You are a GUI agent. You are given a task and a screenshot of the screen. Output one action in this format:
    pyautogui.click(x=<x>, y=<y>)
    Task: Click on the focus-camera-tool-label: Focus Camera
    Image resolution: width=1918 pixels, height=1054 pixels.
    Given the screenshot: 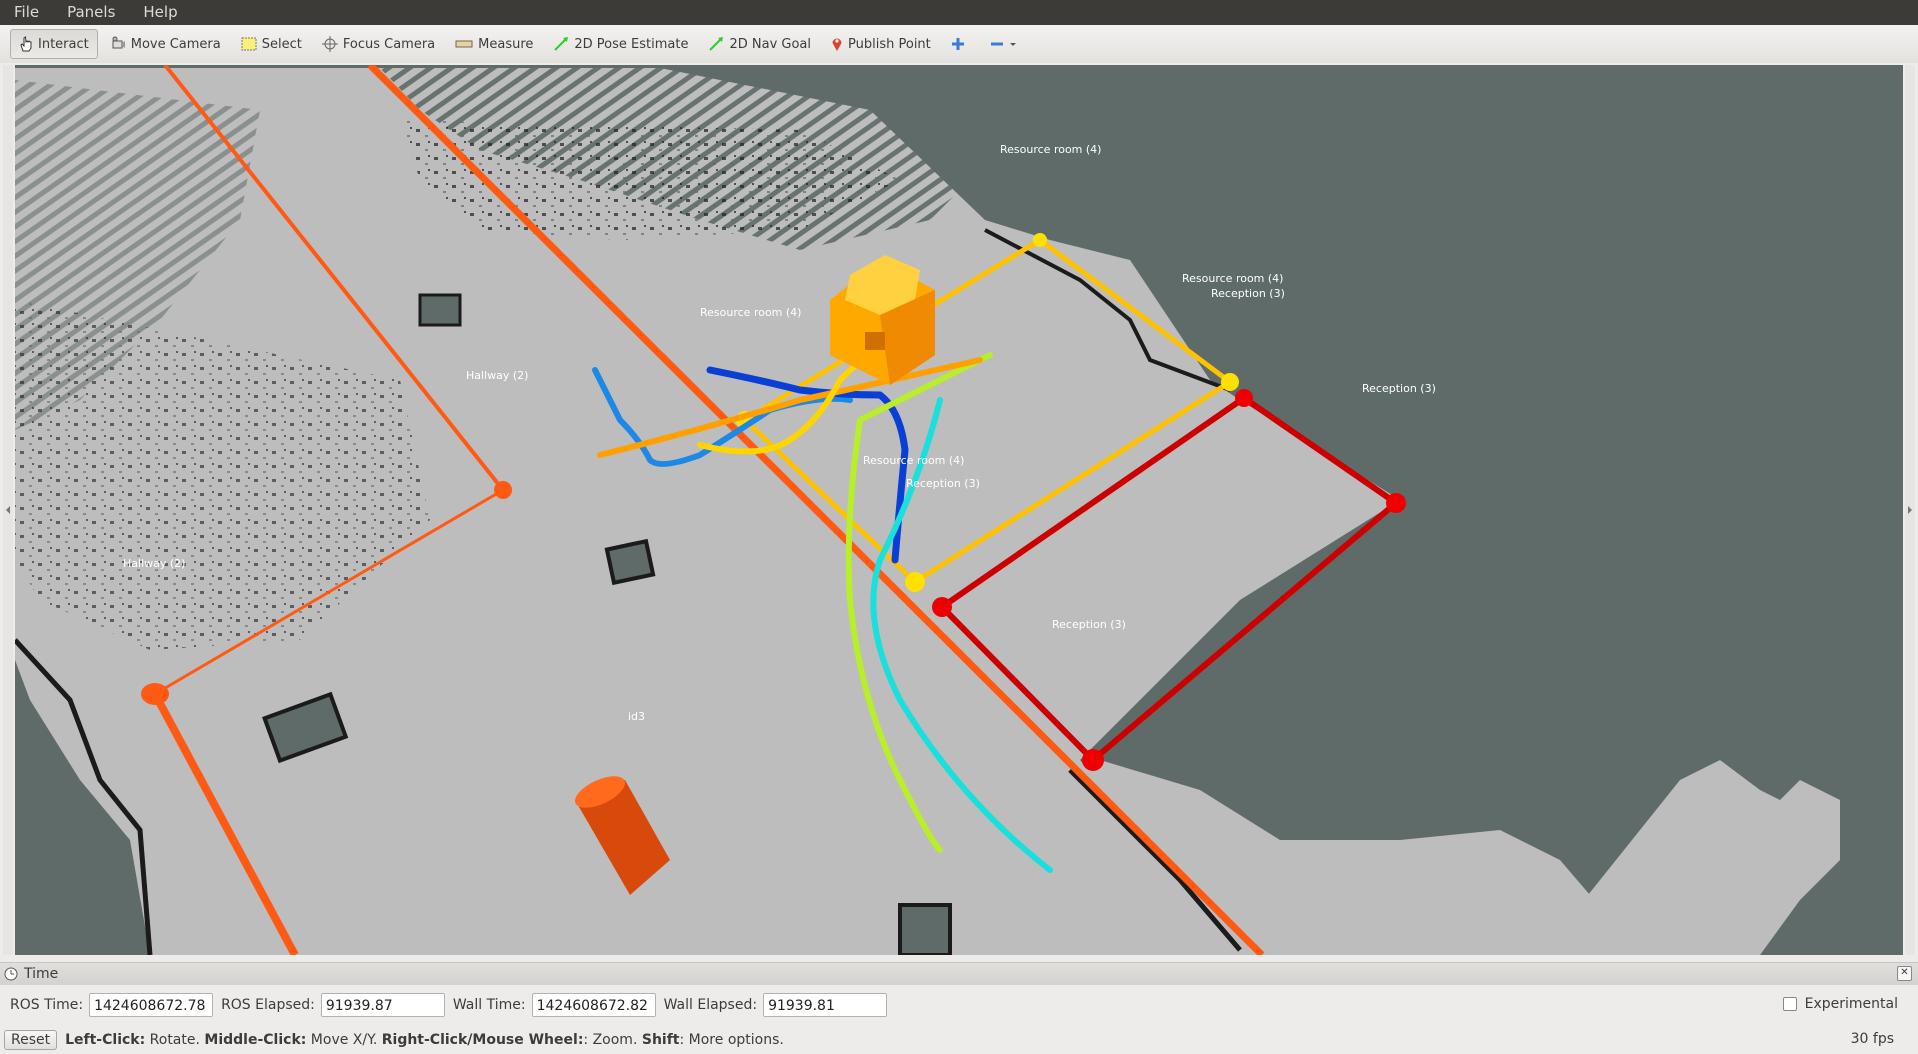 What is the action you would take?
    pyautogui.click(x=389, y=44)
    